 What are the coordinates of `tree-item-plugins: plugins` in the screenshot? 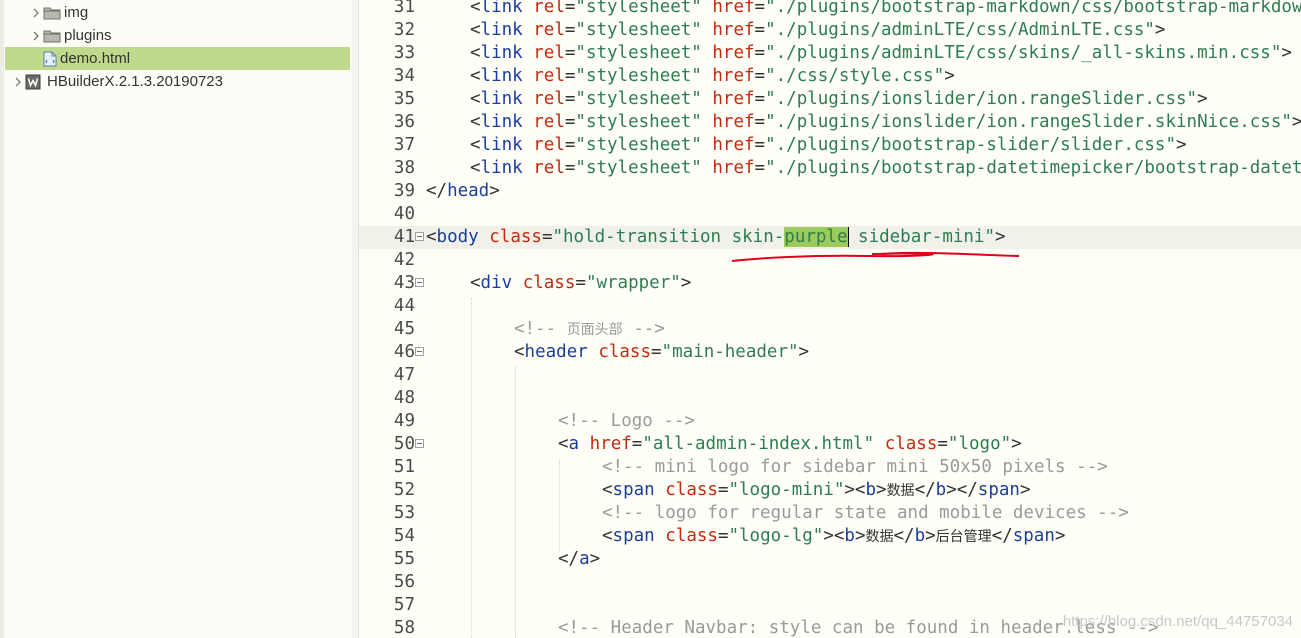 It's located at (177, 35).